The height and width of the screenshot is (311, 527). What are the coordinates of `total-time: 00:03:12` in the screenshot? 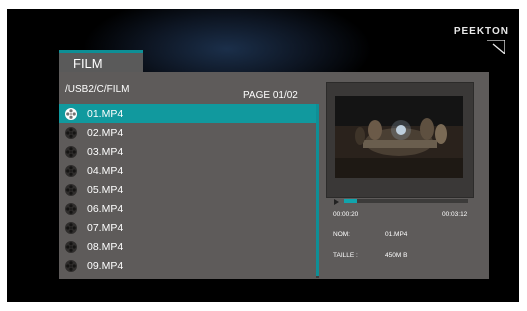 It's located at (455, 214).